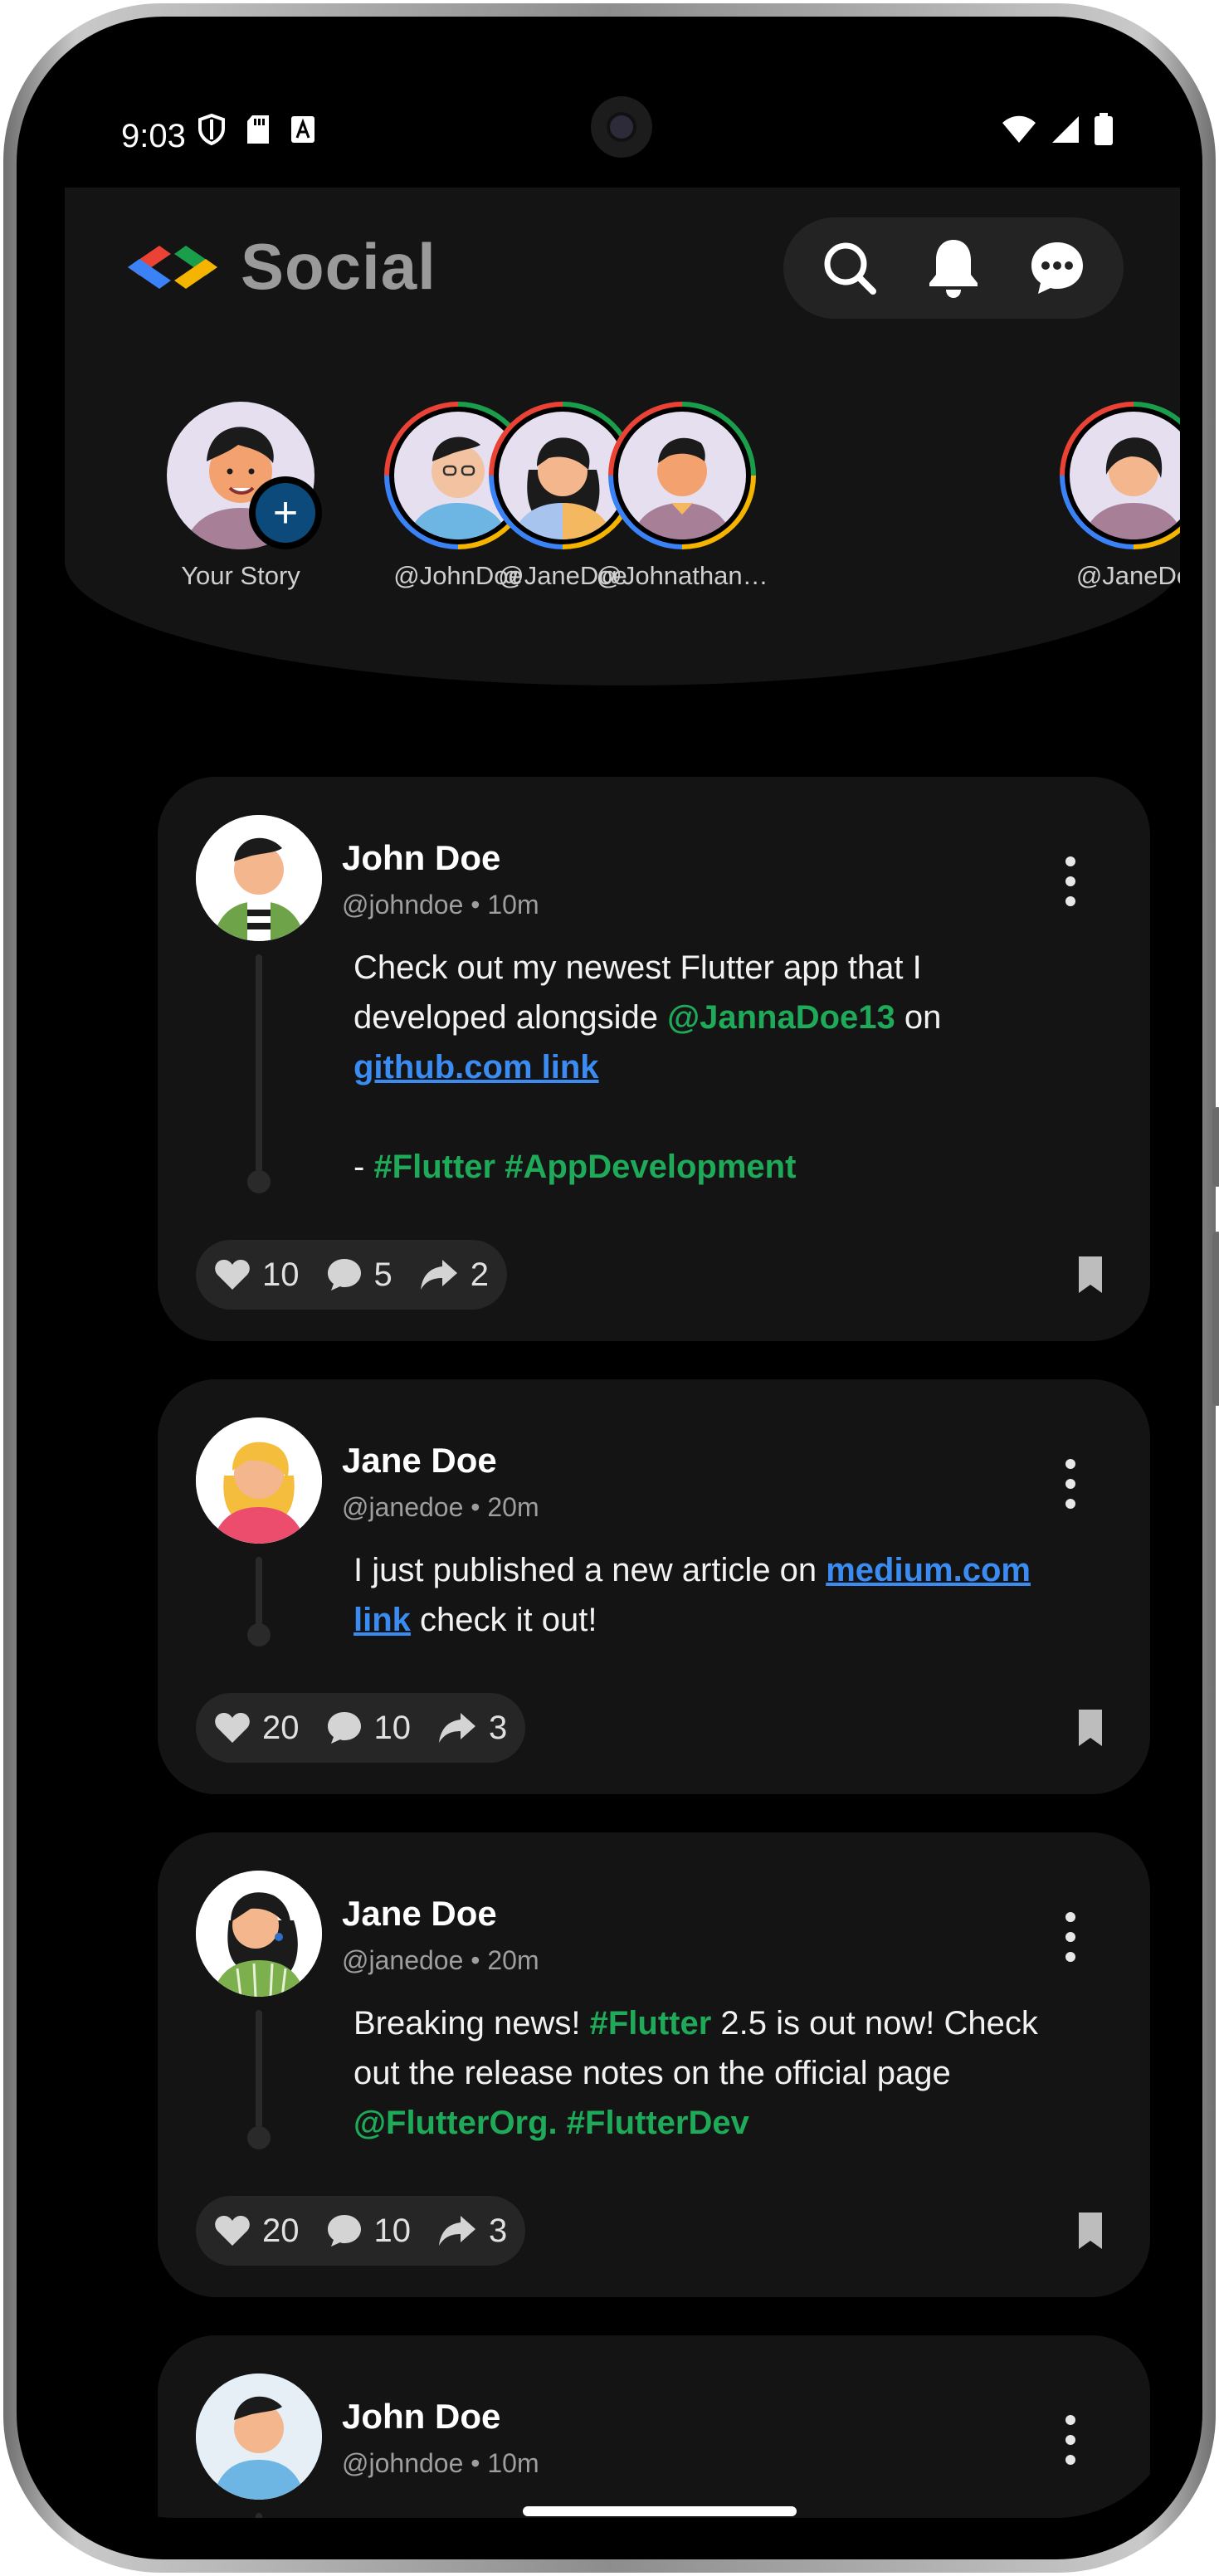 The width and height of the screenshot is (1219, 2576). What do you see at coordinates (781, 1018) in the screenshot?
I see `mention-link: @JannaDoe13` at bounding box center [781, 1018].